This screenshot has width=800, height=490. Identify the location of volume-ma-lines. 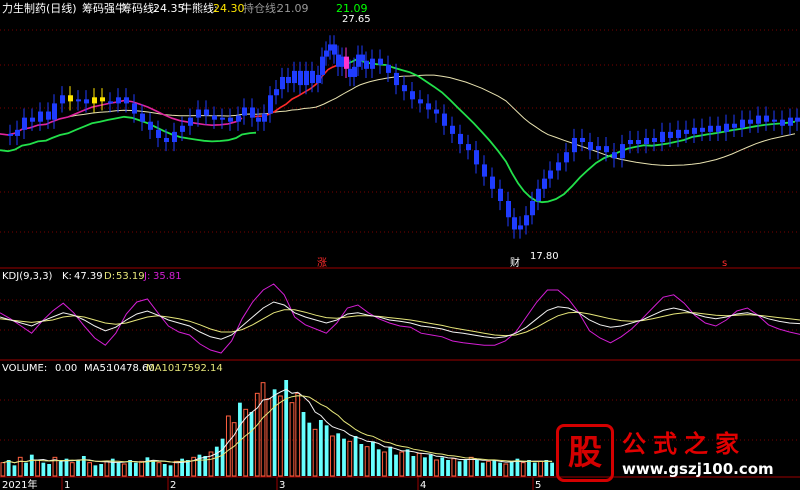
(277, 426).